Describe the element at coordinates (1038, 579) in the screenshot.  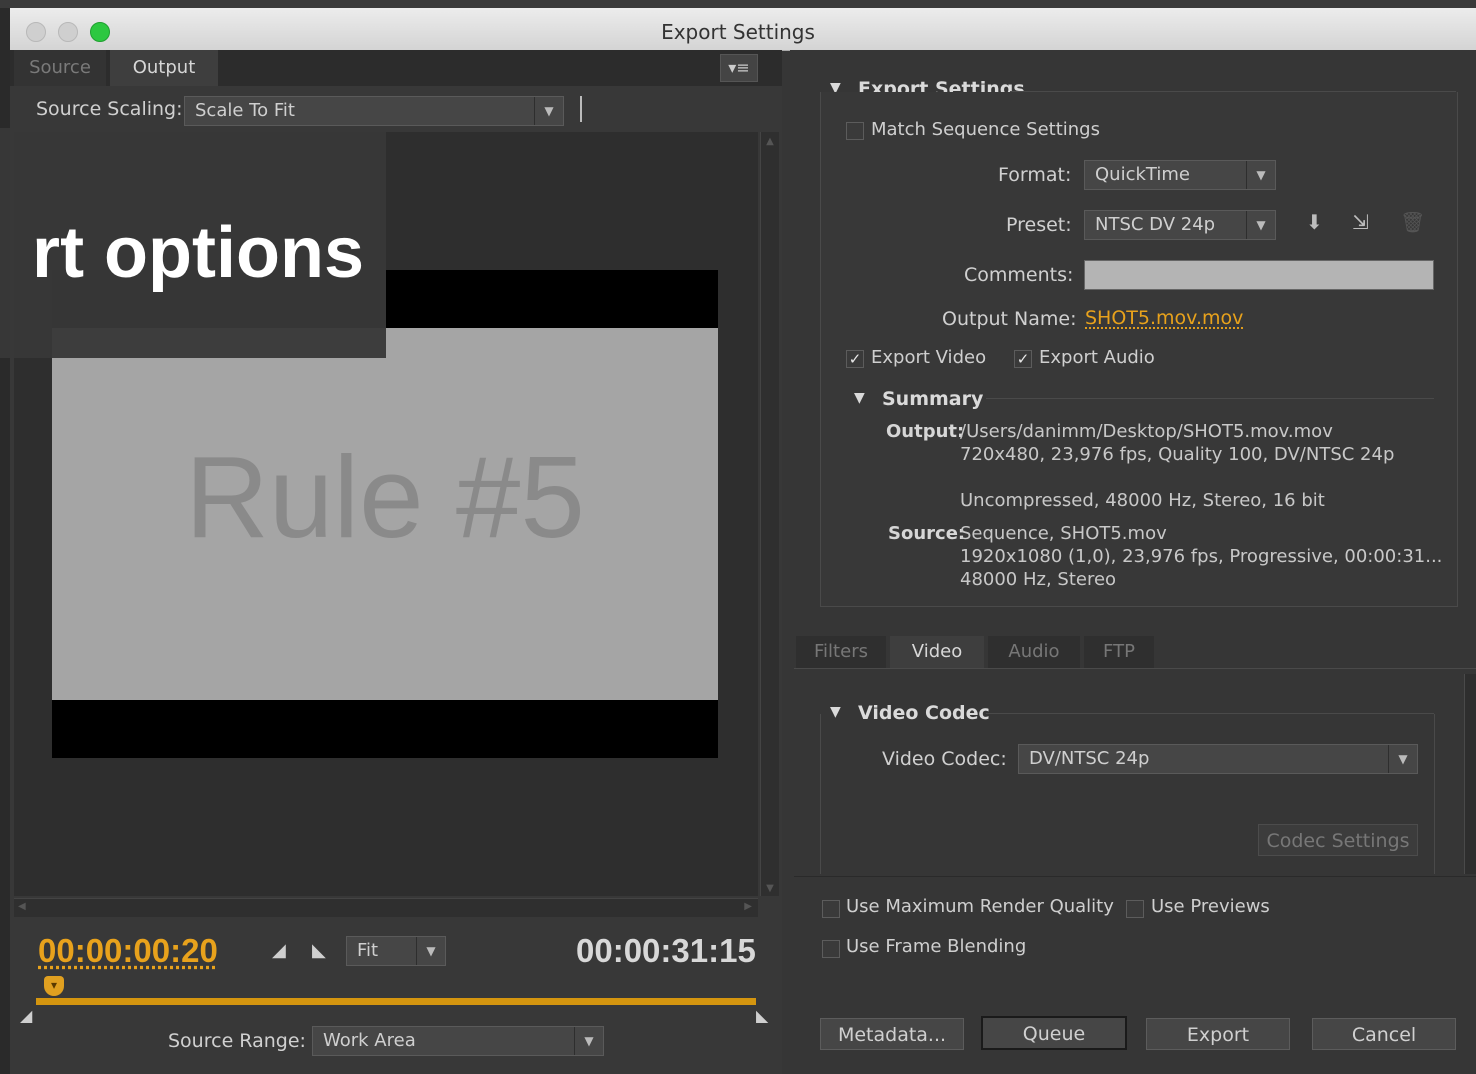
I see `summary-source-audio: 48000 Hz, Stereo` at that location.